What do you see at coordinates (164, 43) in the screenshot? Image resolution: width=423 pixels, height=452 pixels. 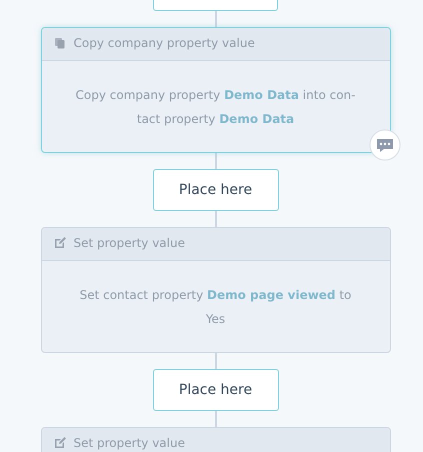 I see `card-title: Copy company property value` at bounding box center [164, 43].